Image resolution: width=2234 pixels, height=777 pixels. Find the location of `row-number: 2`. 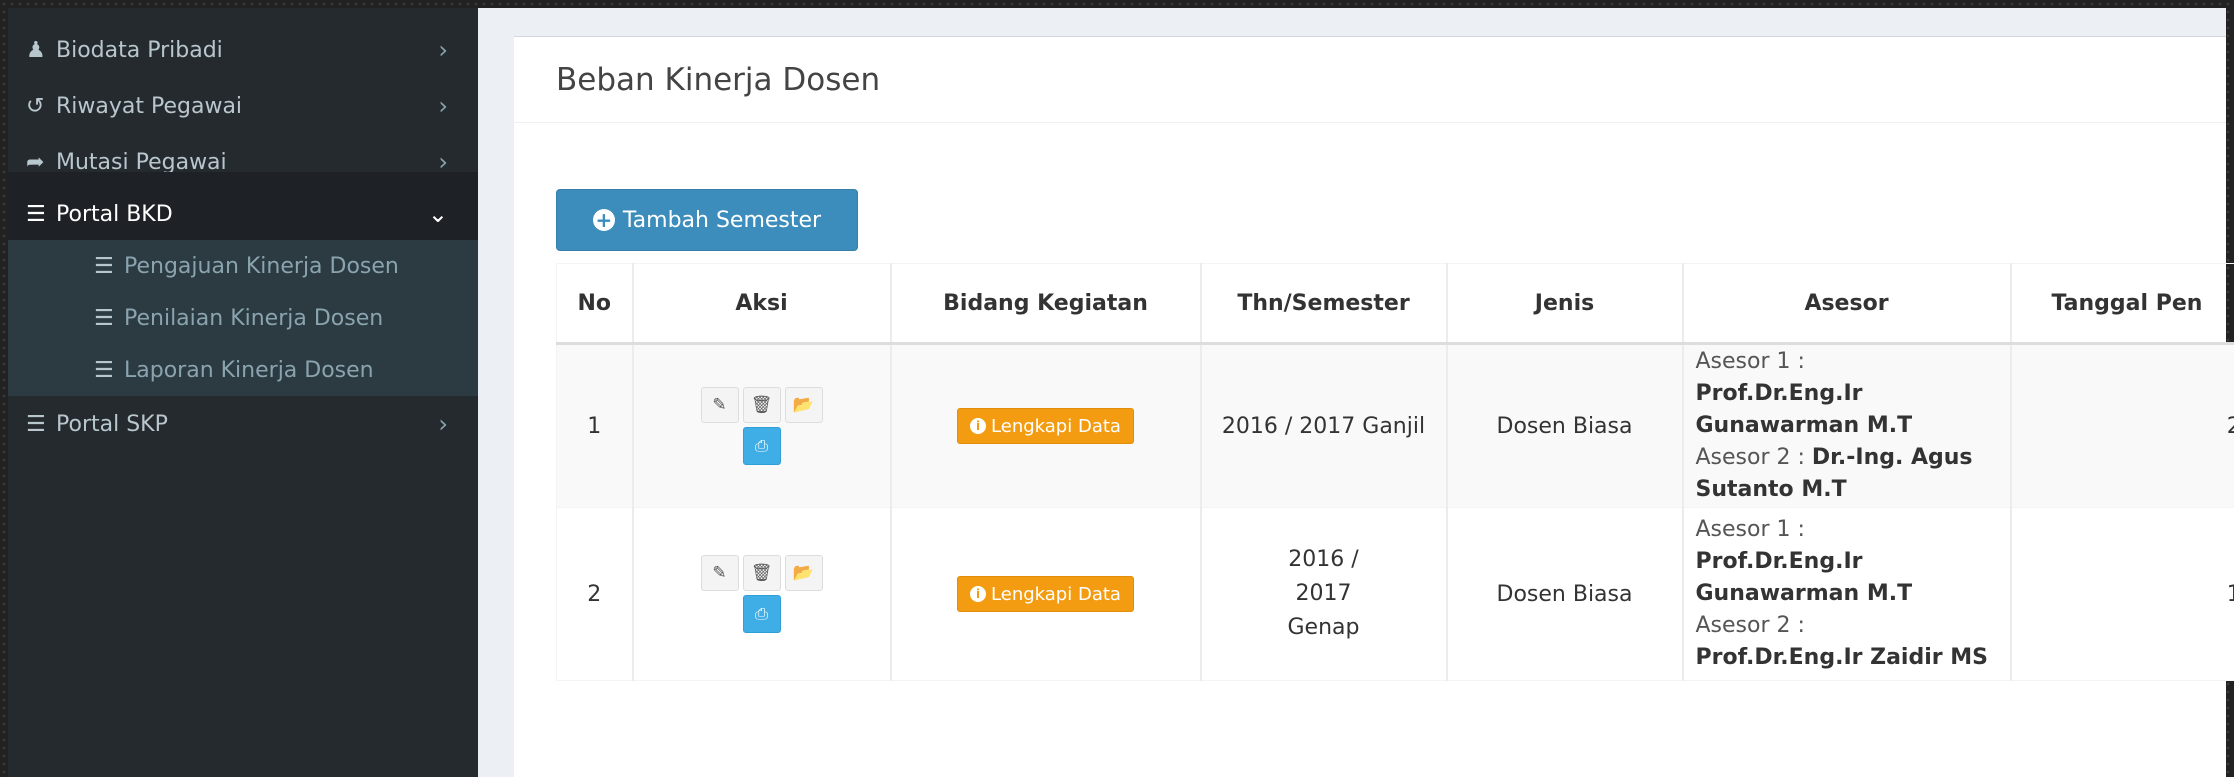

row-number: 2 is located at coordinates (595, 594).